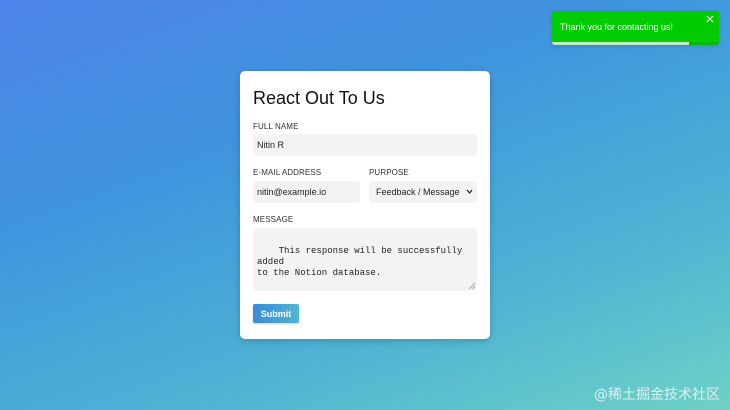  What do you see at coordinates (617, 27) in the screenshot?
I see `toast-message: Thank you for contacting us!` at bounding box center [617, 27].